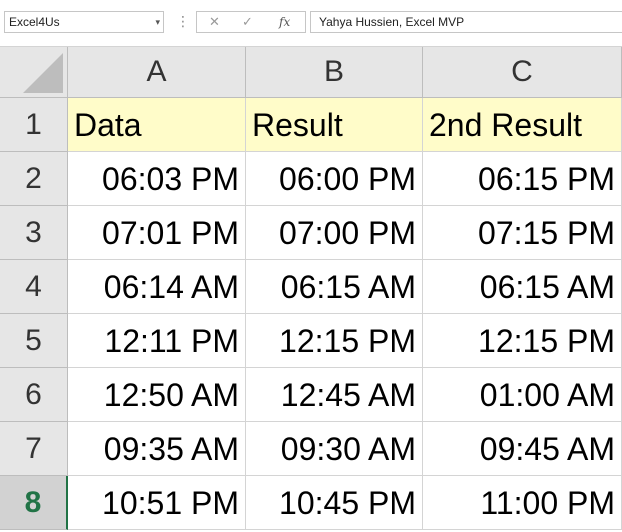  I want to click on cell-c6: 01:00 AM, so click(522, 395).